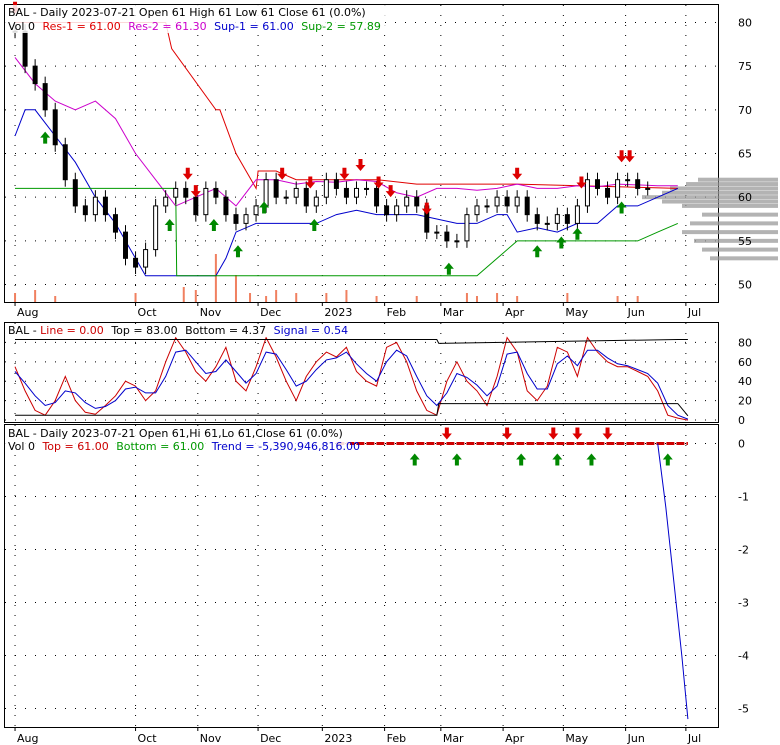 The height and width of the screenshot is (745, 780). What do you see at coordinates (745, 362) in the screenshot?
I see `y-tick-label: 60` at bounding box center [745, 362].